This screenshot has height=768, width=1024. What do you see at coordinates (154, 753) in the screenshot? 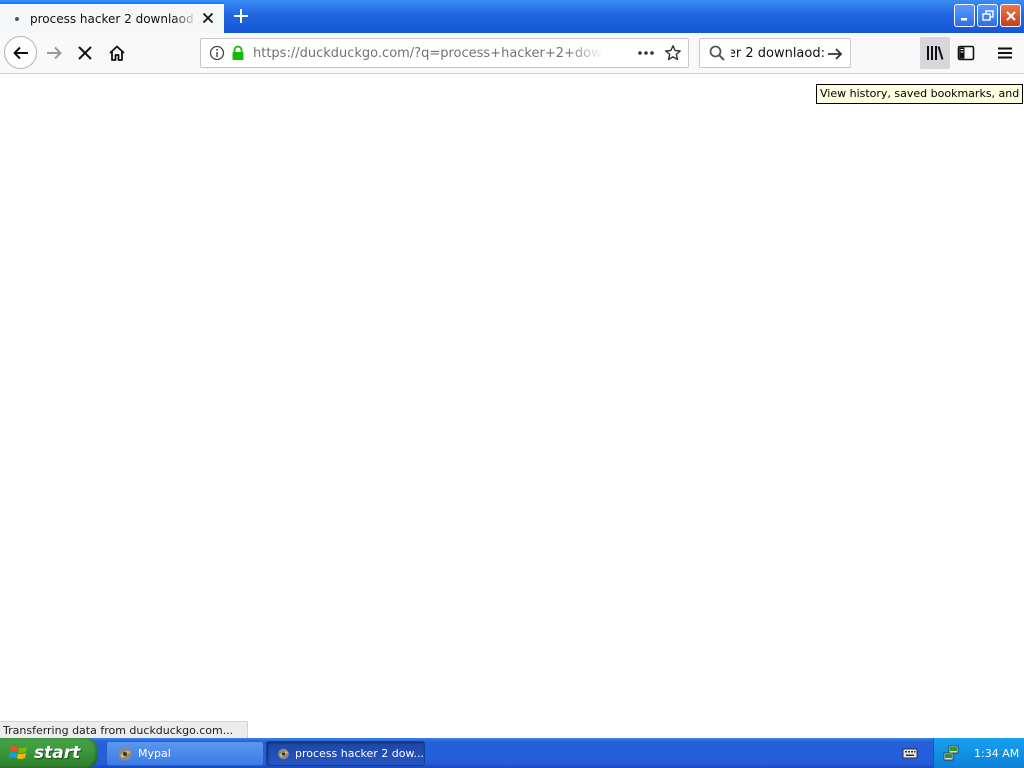
I see `taskbar-item-label: Mypal` at bounding box center [154, 753].